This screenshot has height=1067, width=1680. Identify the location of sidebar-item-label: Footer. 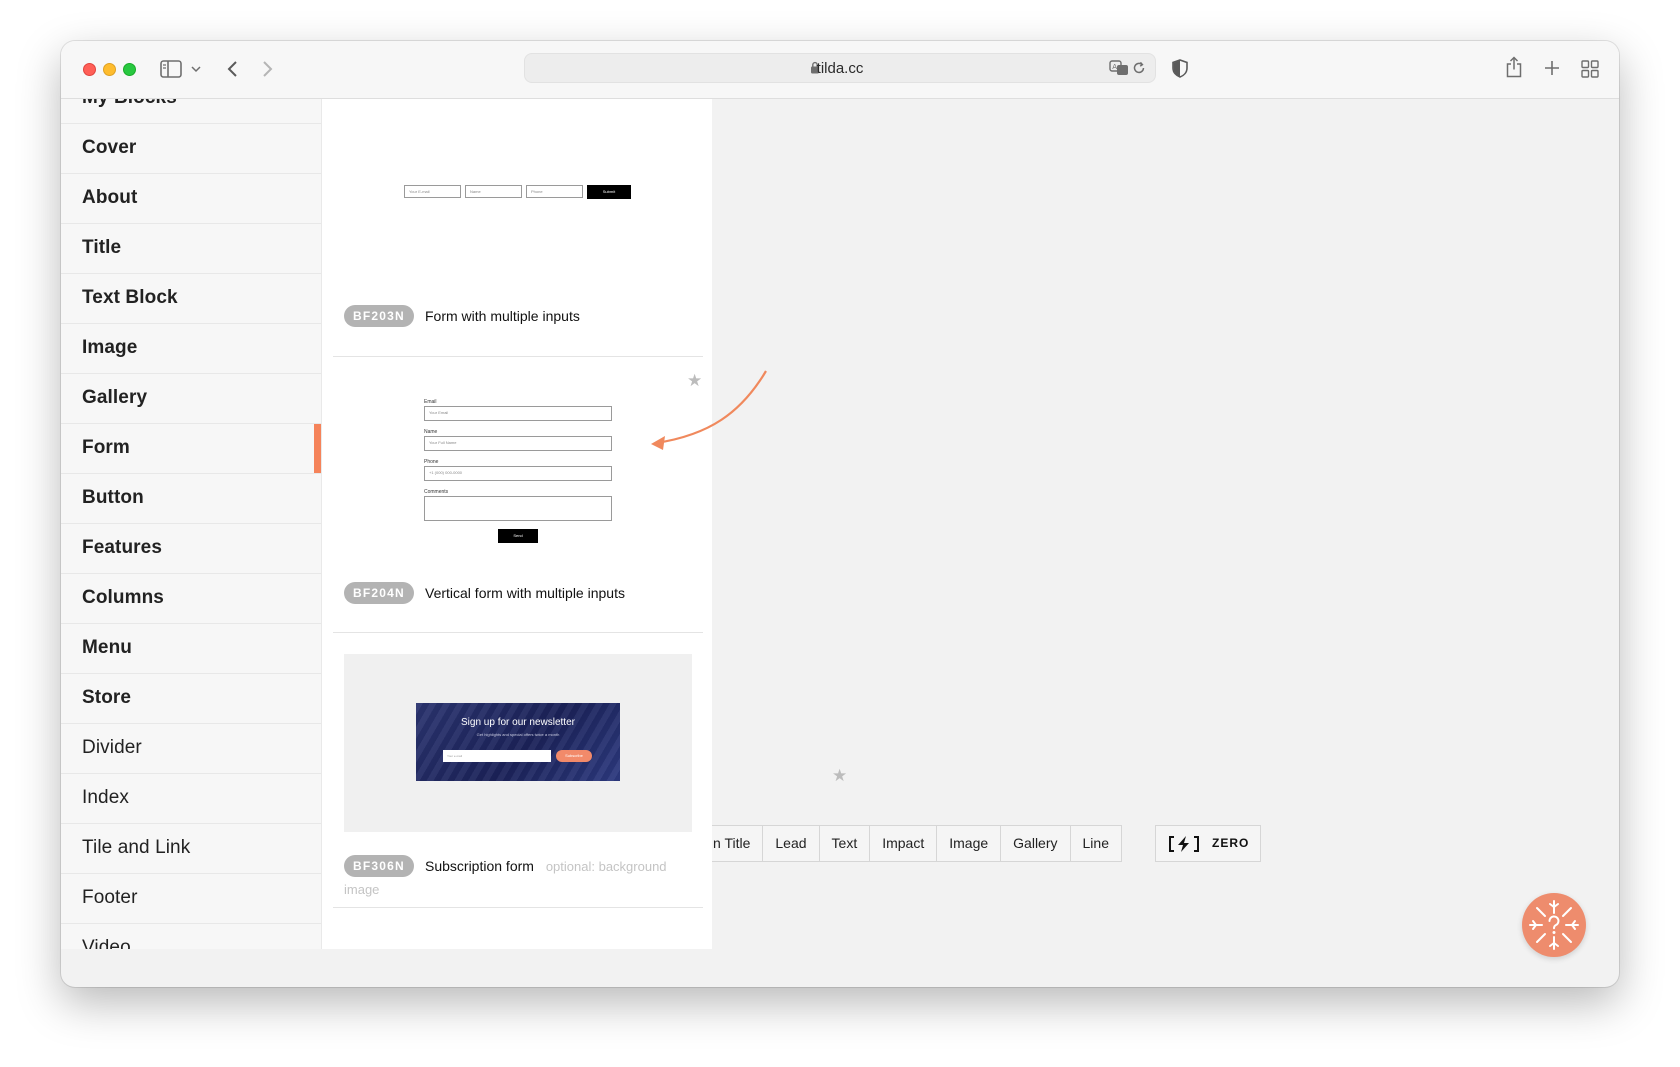
(110, 897).